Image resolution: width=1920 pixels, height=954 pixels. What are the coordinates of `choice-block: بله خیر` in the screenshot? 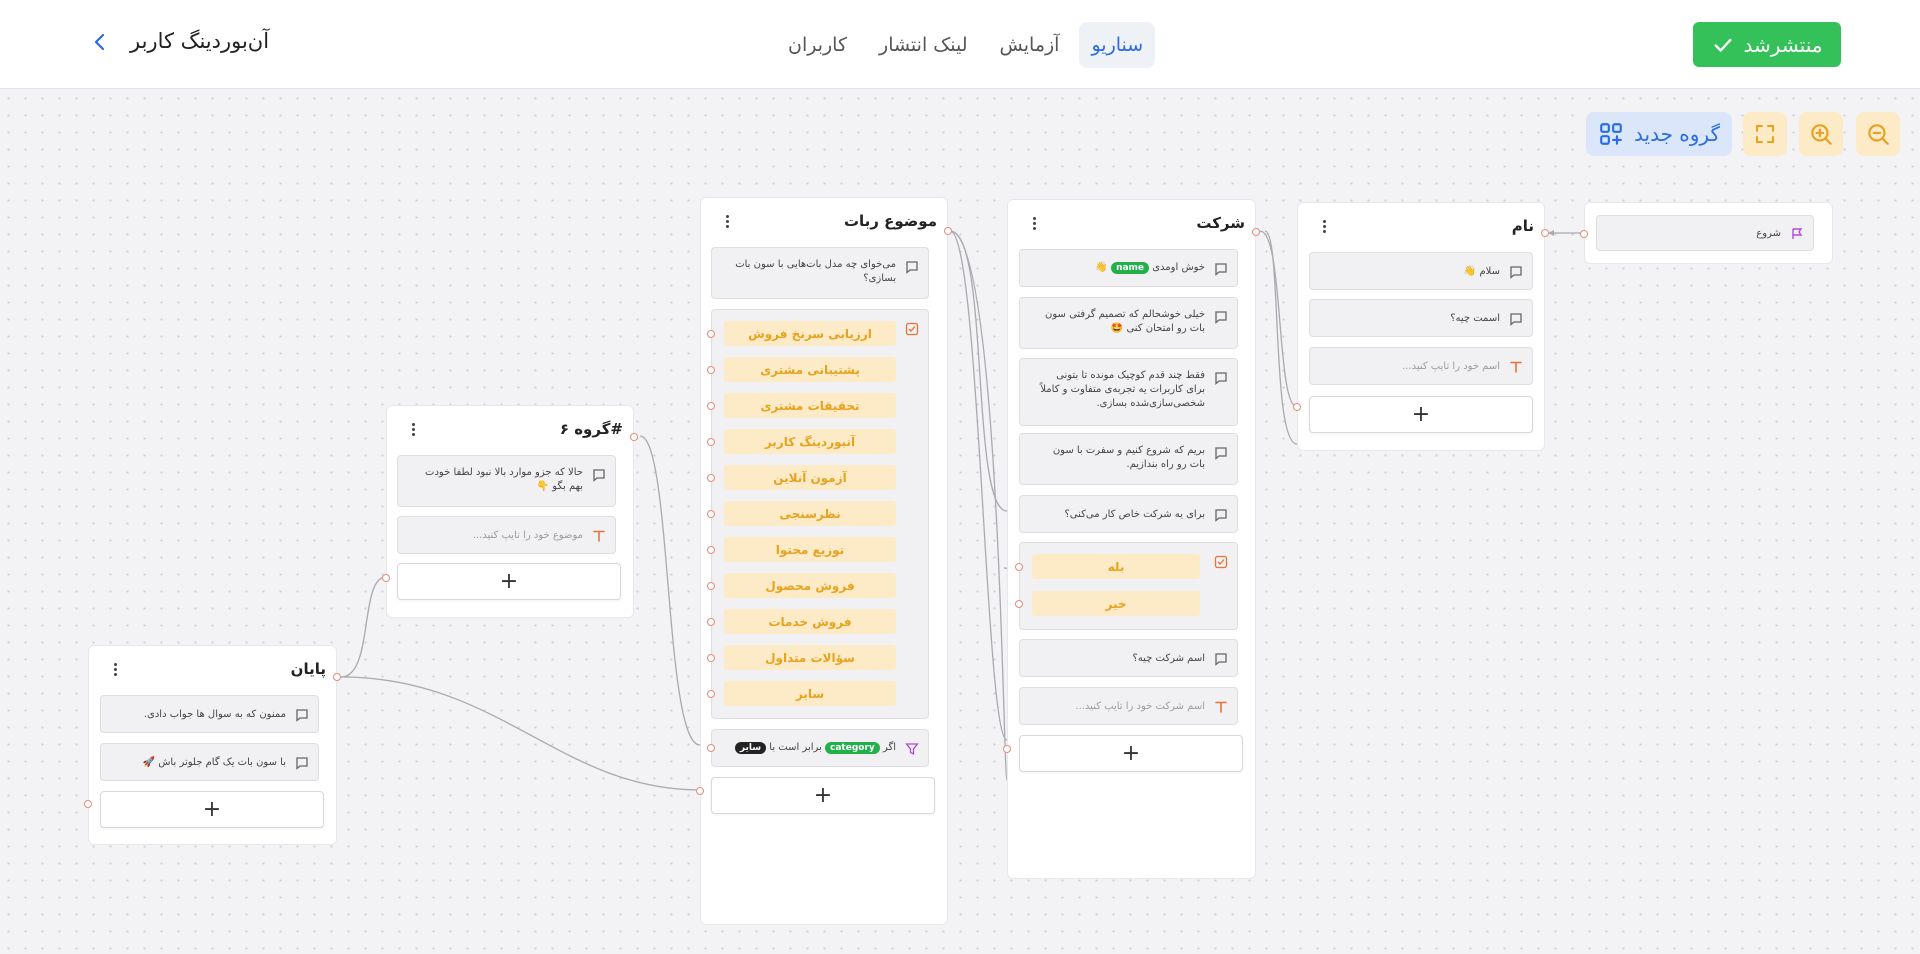 It's located at (1126, 586).